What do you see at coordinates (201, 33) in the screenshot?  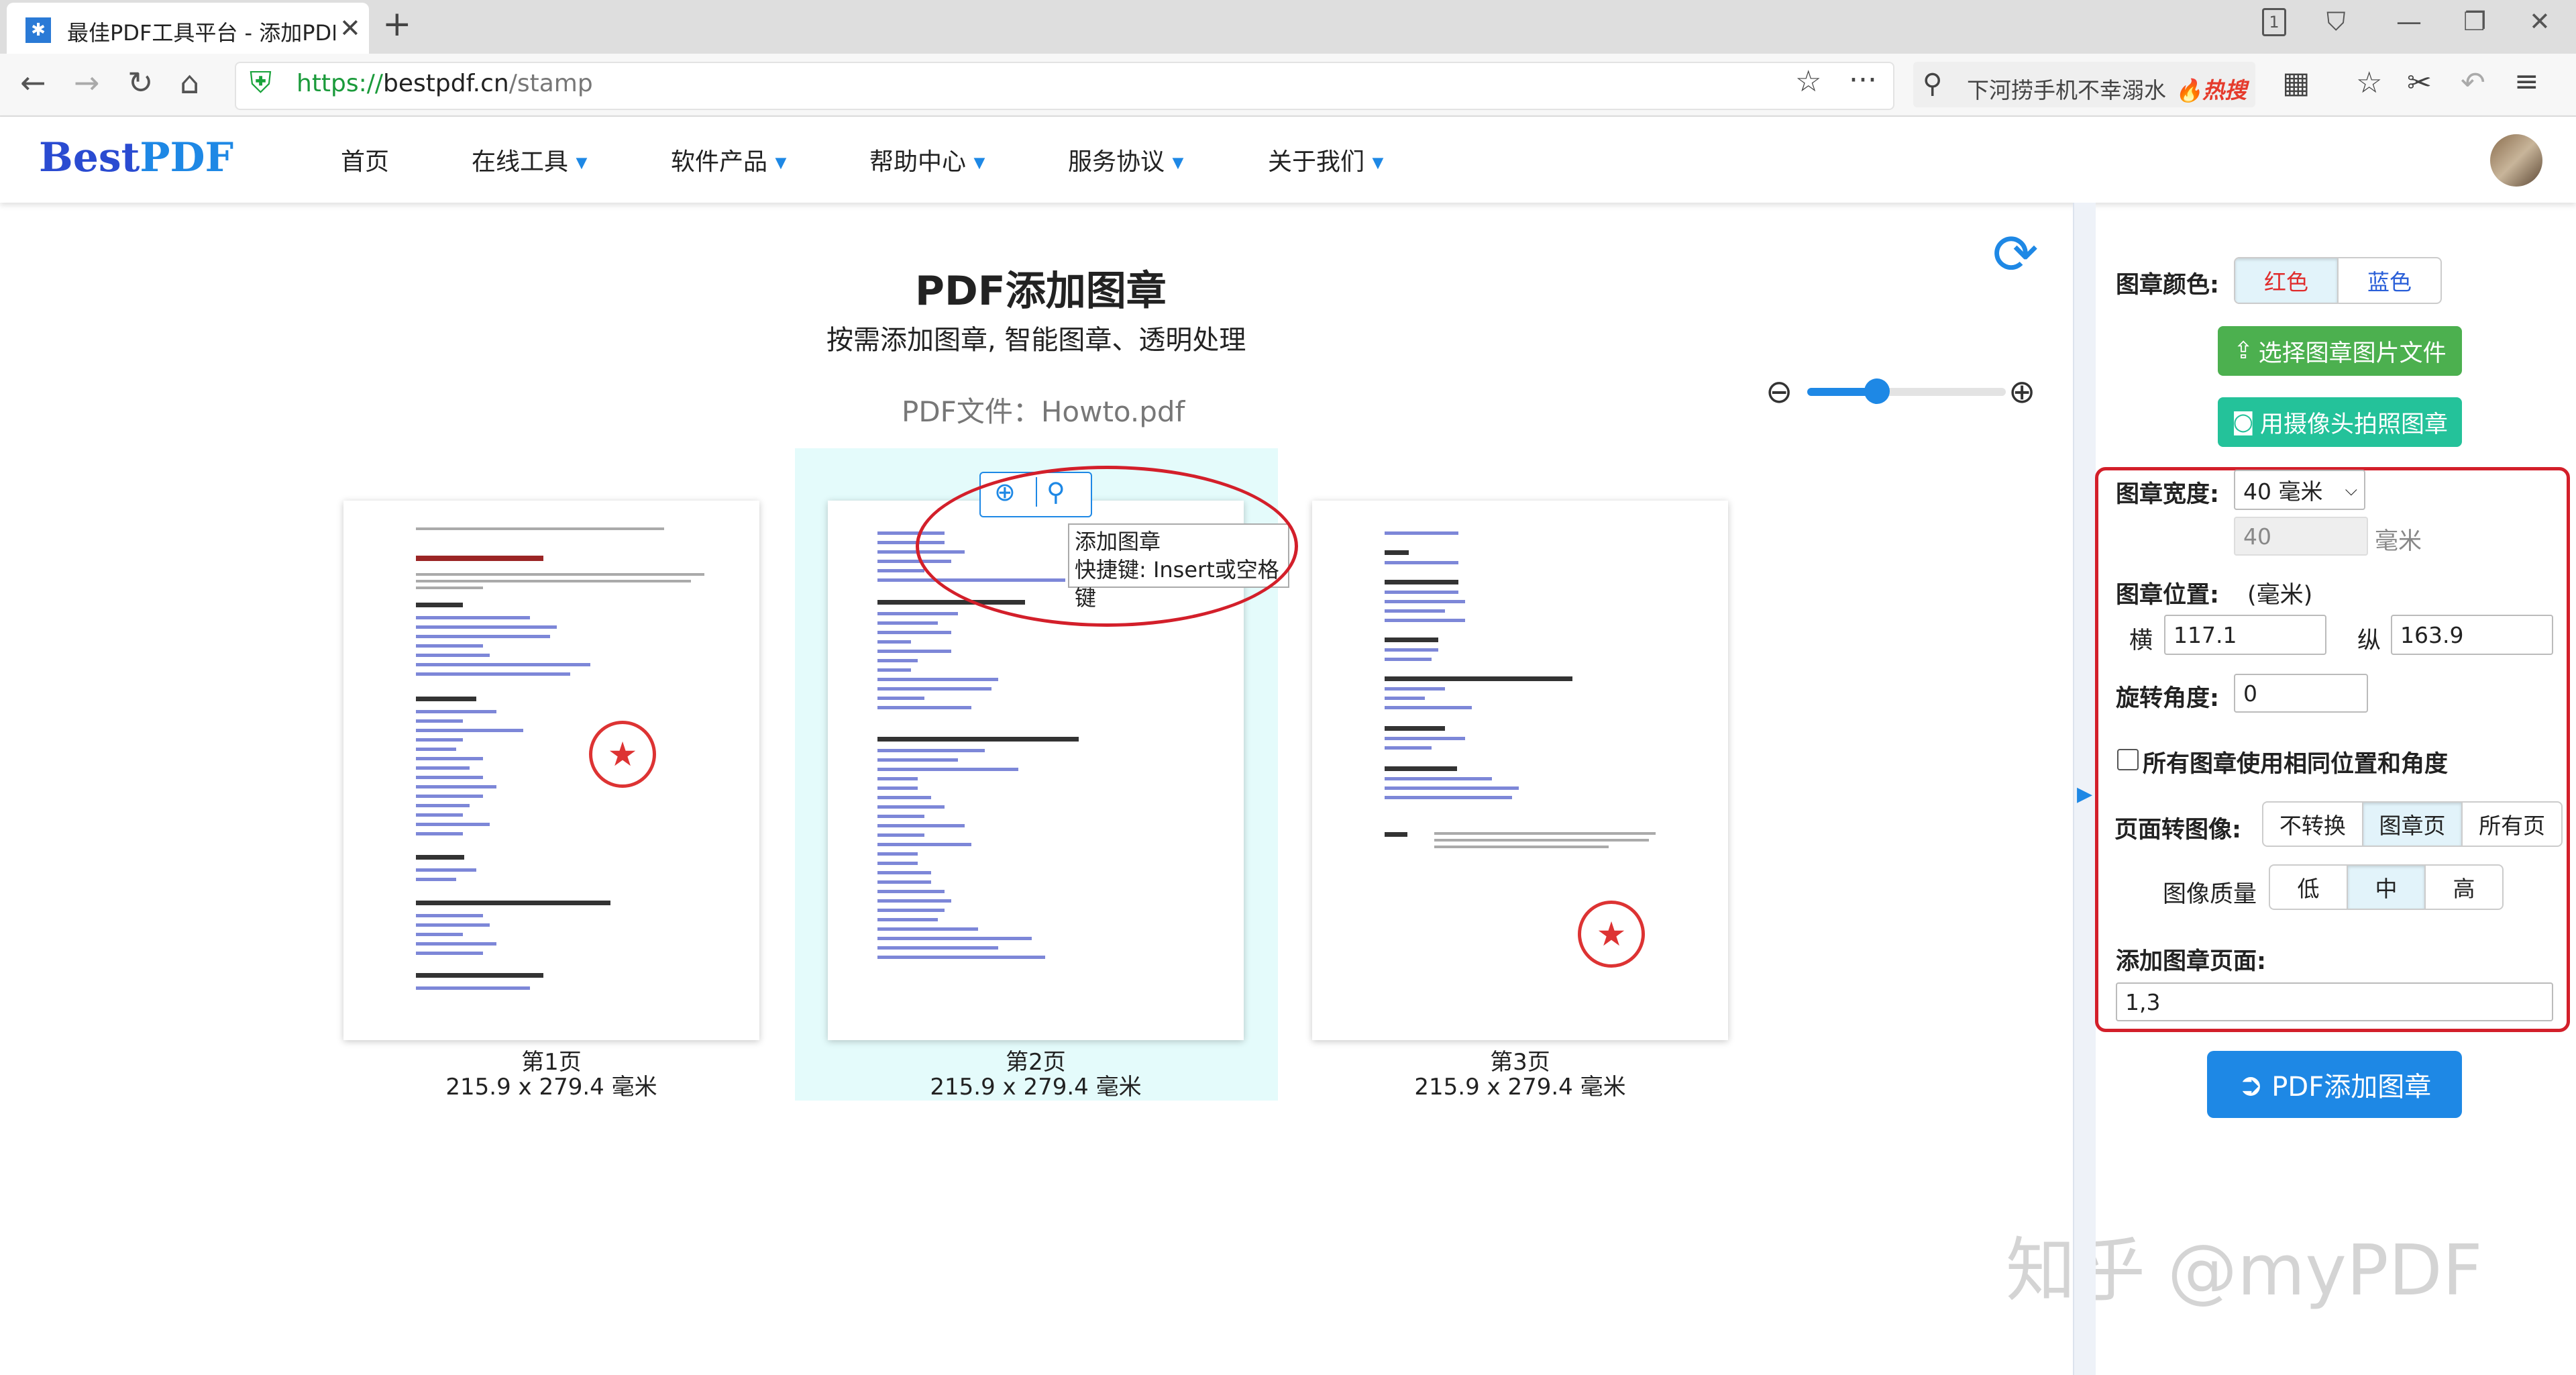 I see `tab-title: 最佳PDF工具平台 - 添加PDF图章` at bounding box center [201, 33].